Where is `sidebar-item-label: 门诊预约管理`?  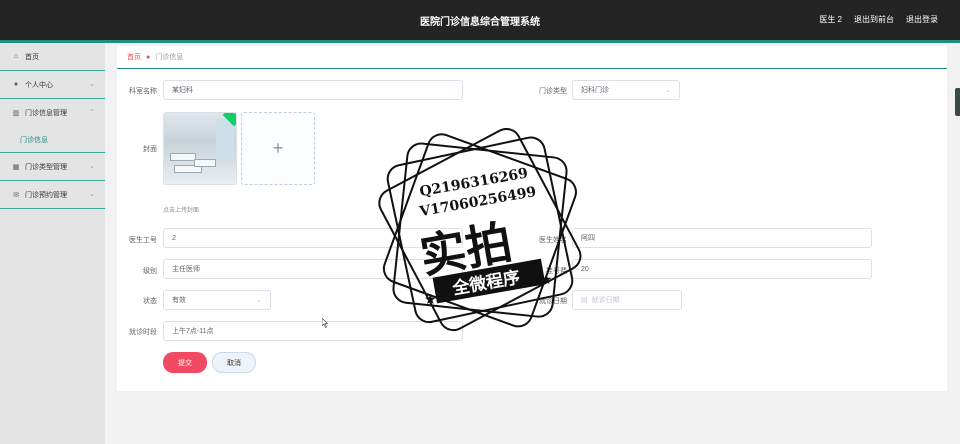 sidebar-item-label: 门诊预约管理 is located at coordinates (46, 195).